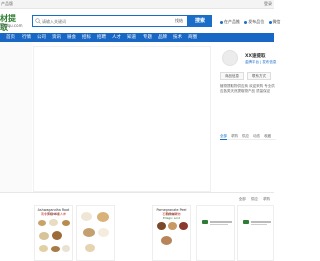 Image resolution: width=320 pixels, height=261 pixels. I want to click on header-link-2-label: 微信, so click(276, 21).